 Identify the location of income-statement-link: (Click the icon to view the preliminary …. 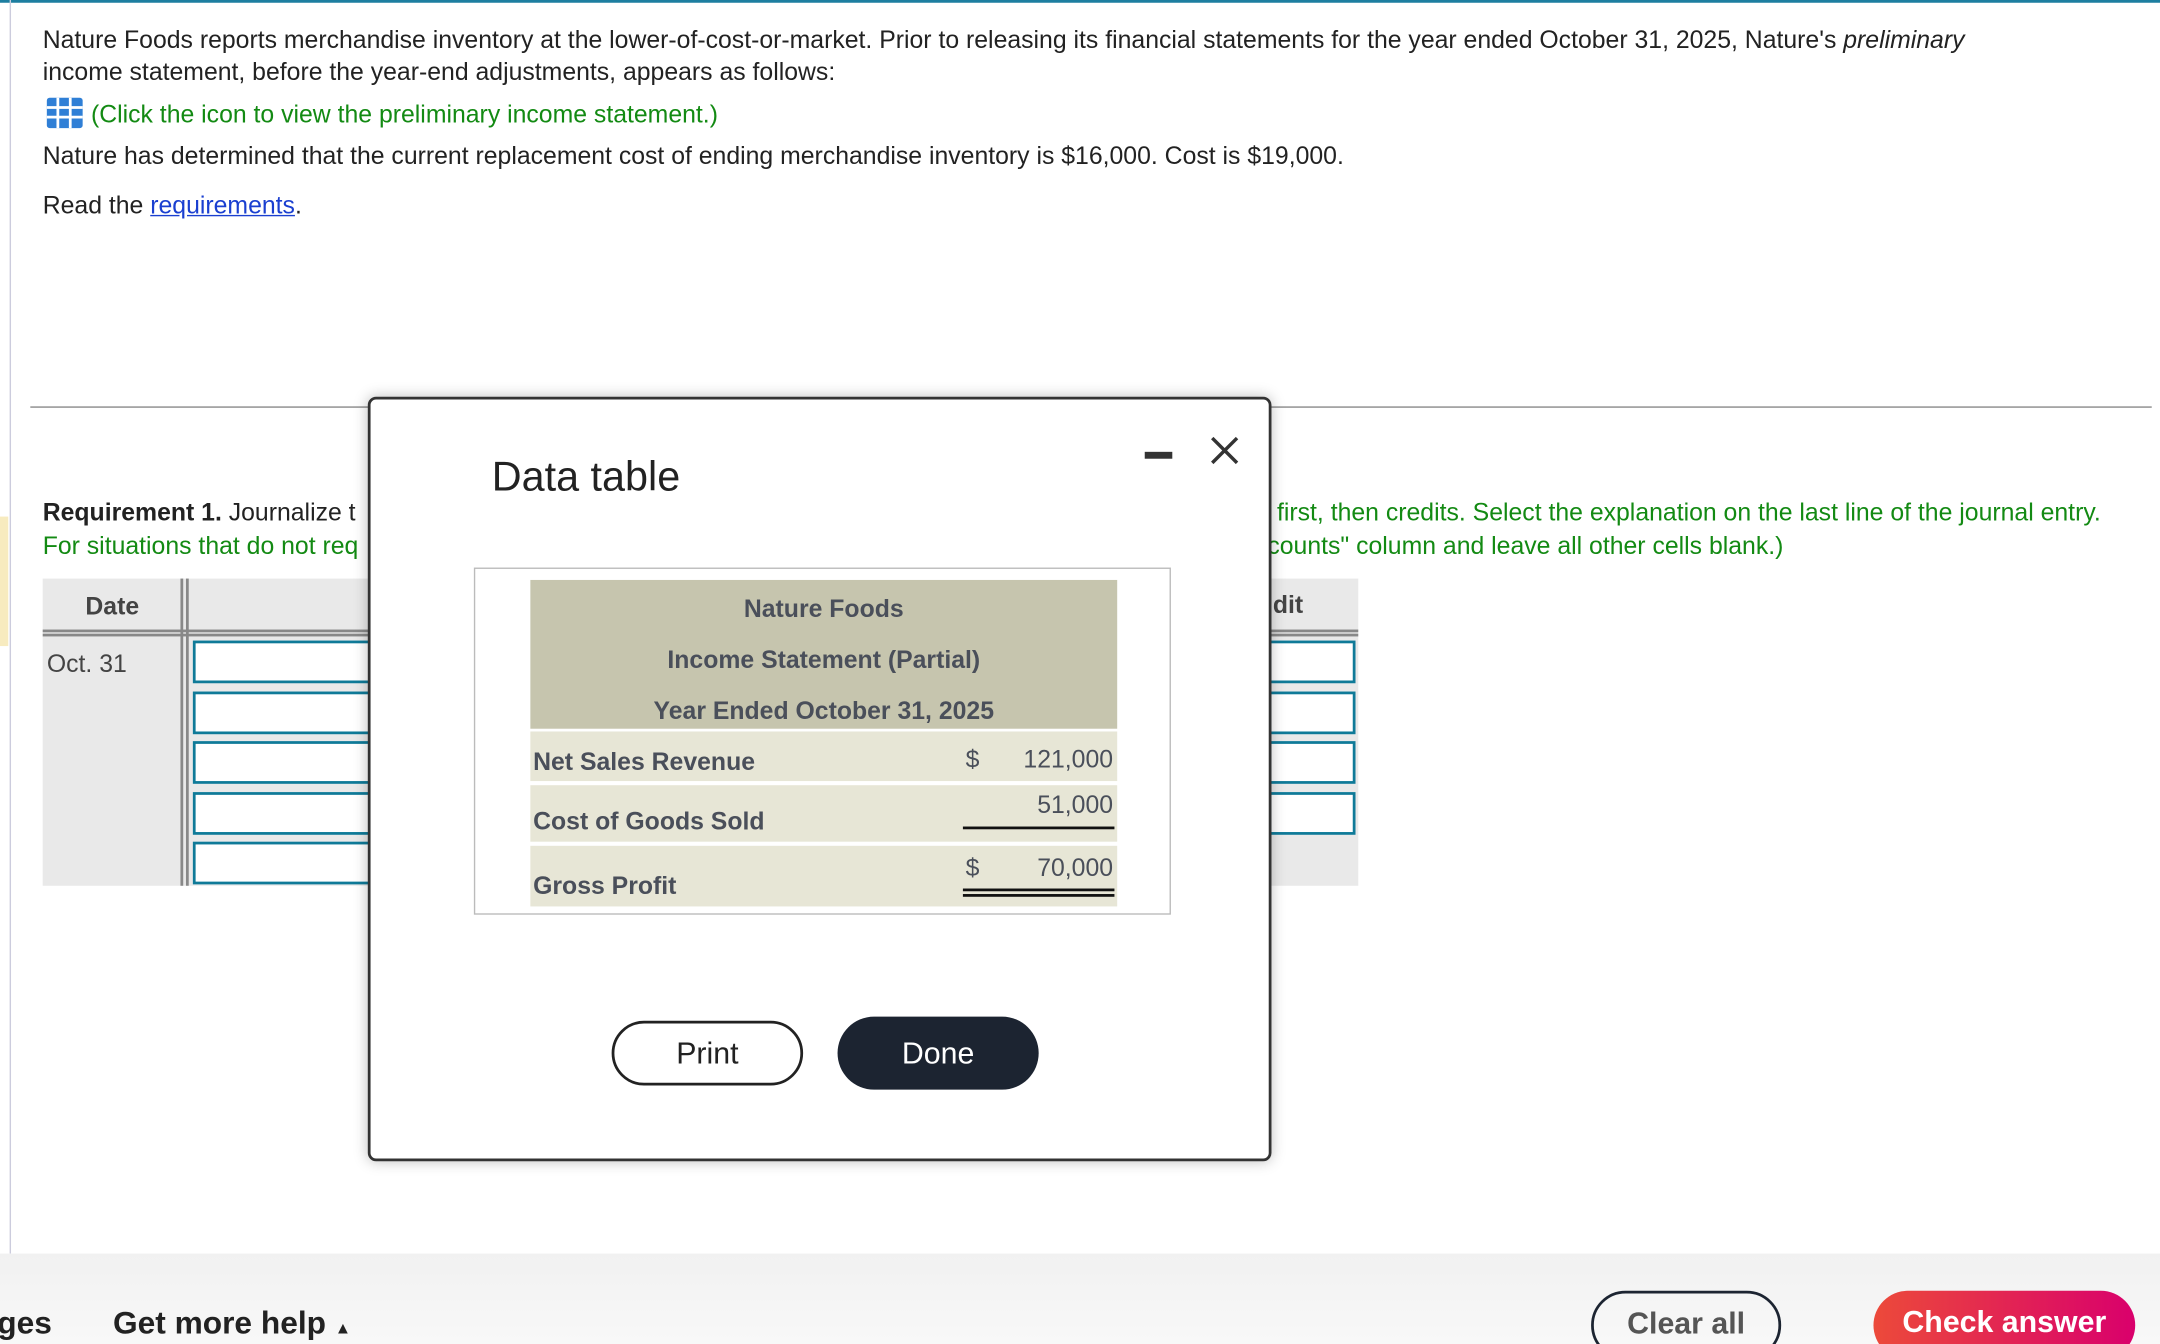
(381, 113).